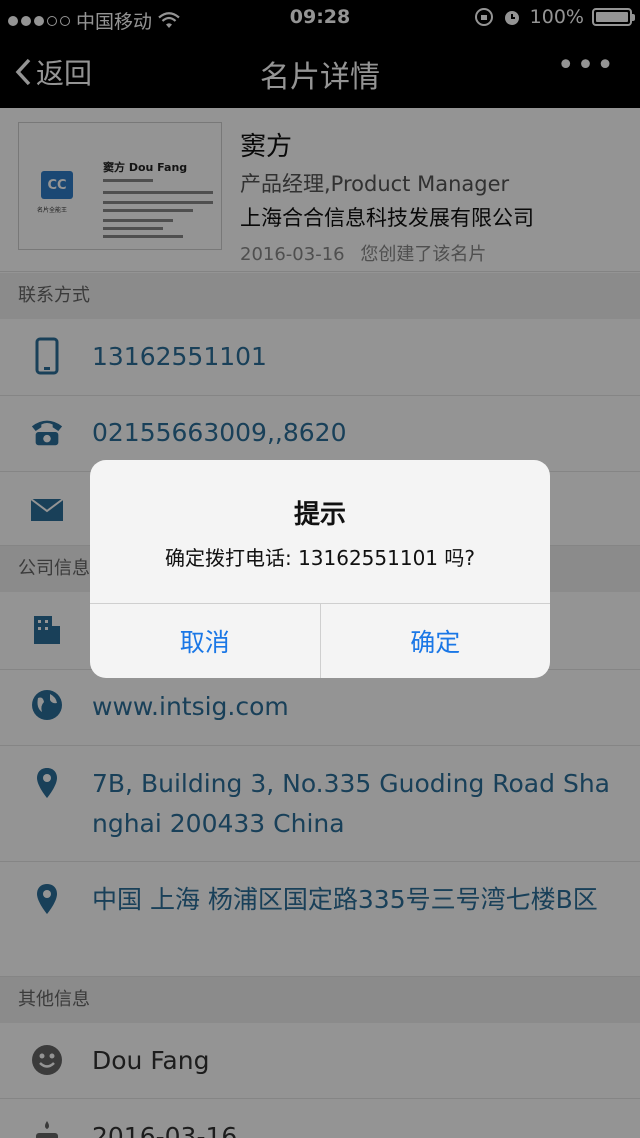 The image size is (640, 1138). What do you see at coordinates (320, 558) in the screenshot?
I see `dialog-message: 确定拨打电话: 13162551101 吗?` at bounding box center [320, 558].